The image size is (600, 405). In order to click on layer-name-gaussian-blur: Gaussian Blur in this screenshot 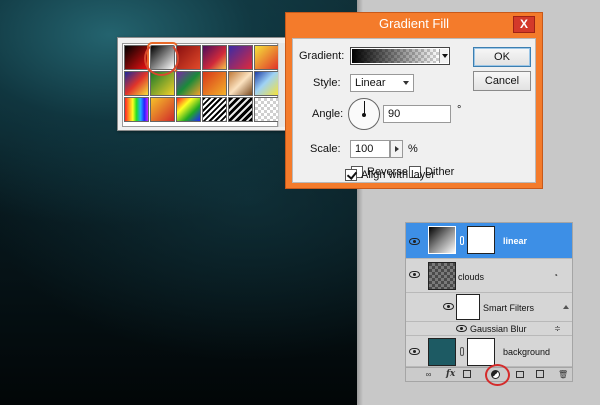, I will do `click(498, 329)`.